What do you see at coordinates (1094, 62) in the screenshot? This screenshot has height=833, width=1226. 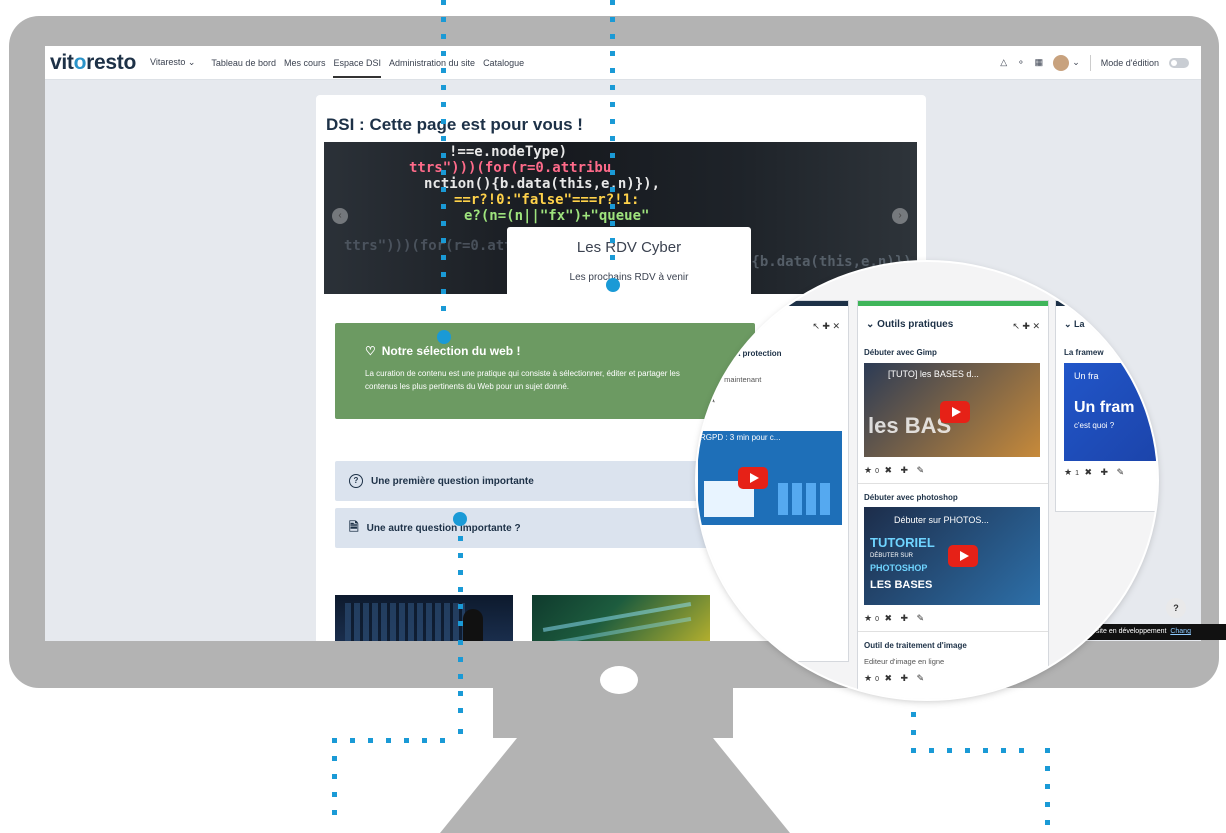 I see `nav-right: △ ⚬ ▦ ⌄ Mode d'édition` at bounding box center [1094, 62].